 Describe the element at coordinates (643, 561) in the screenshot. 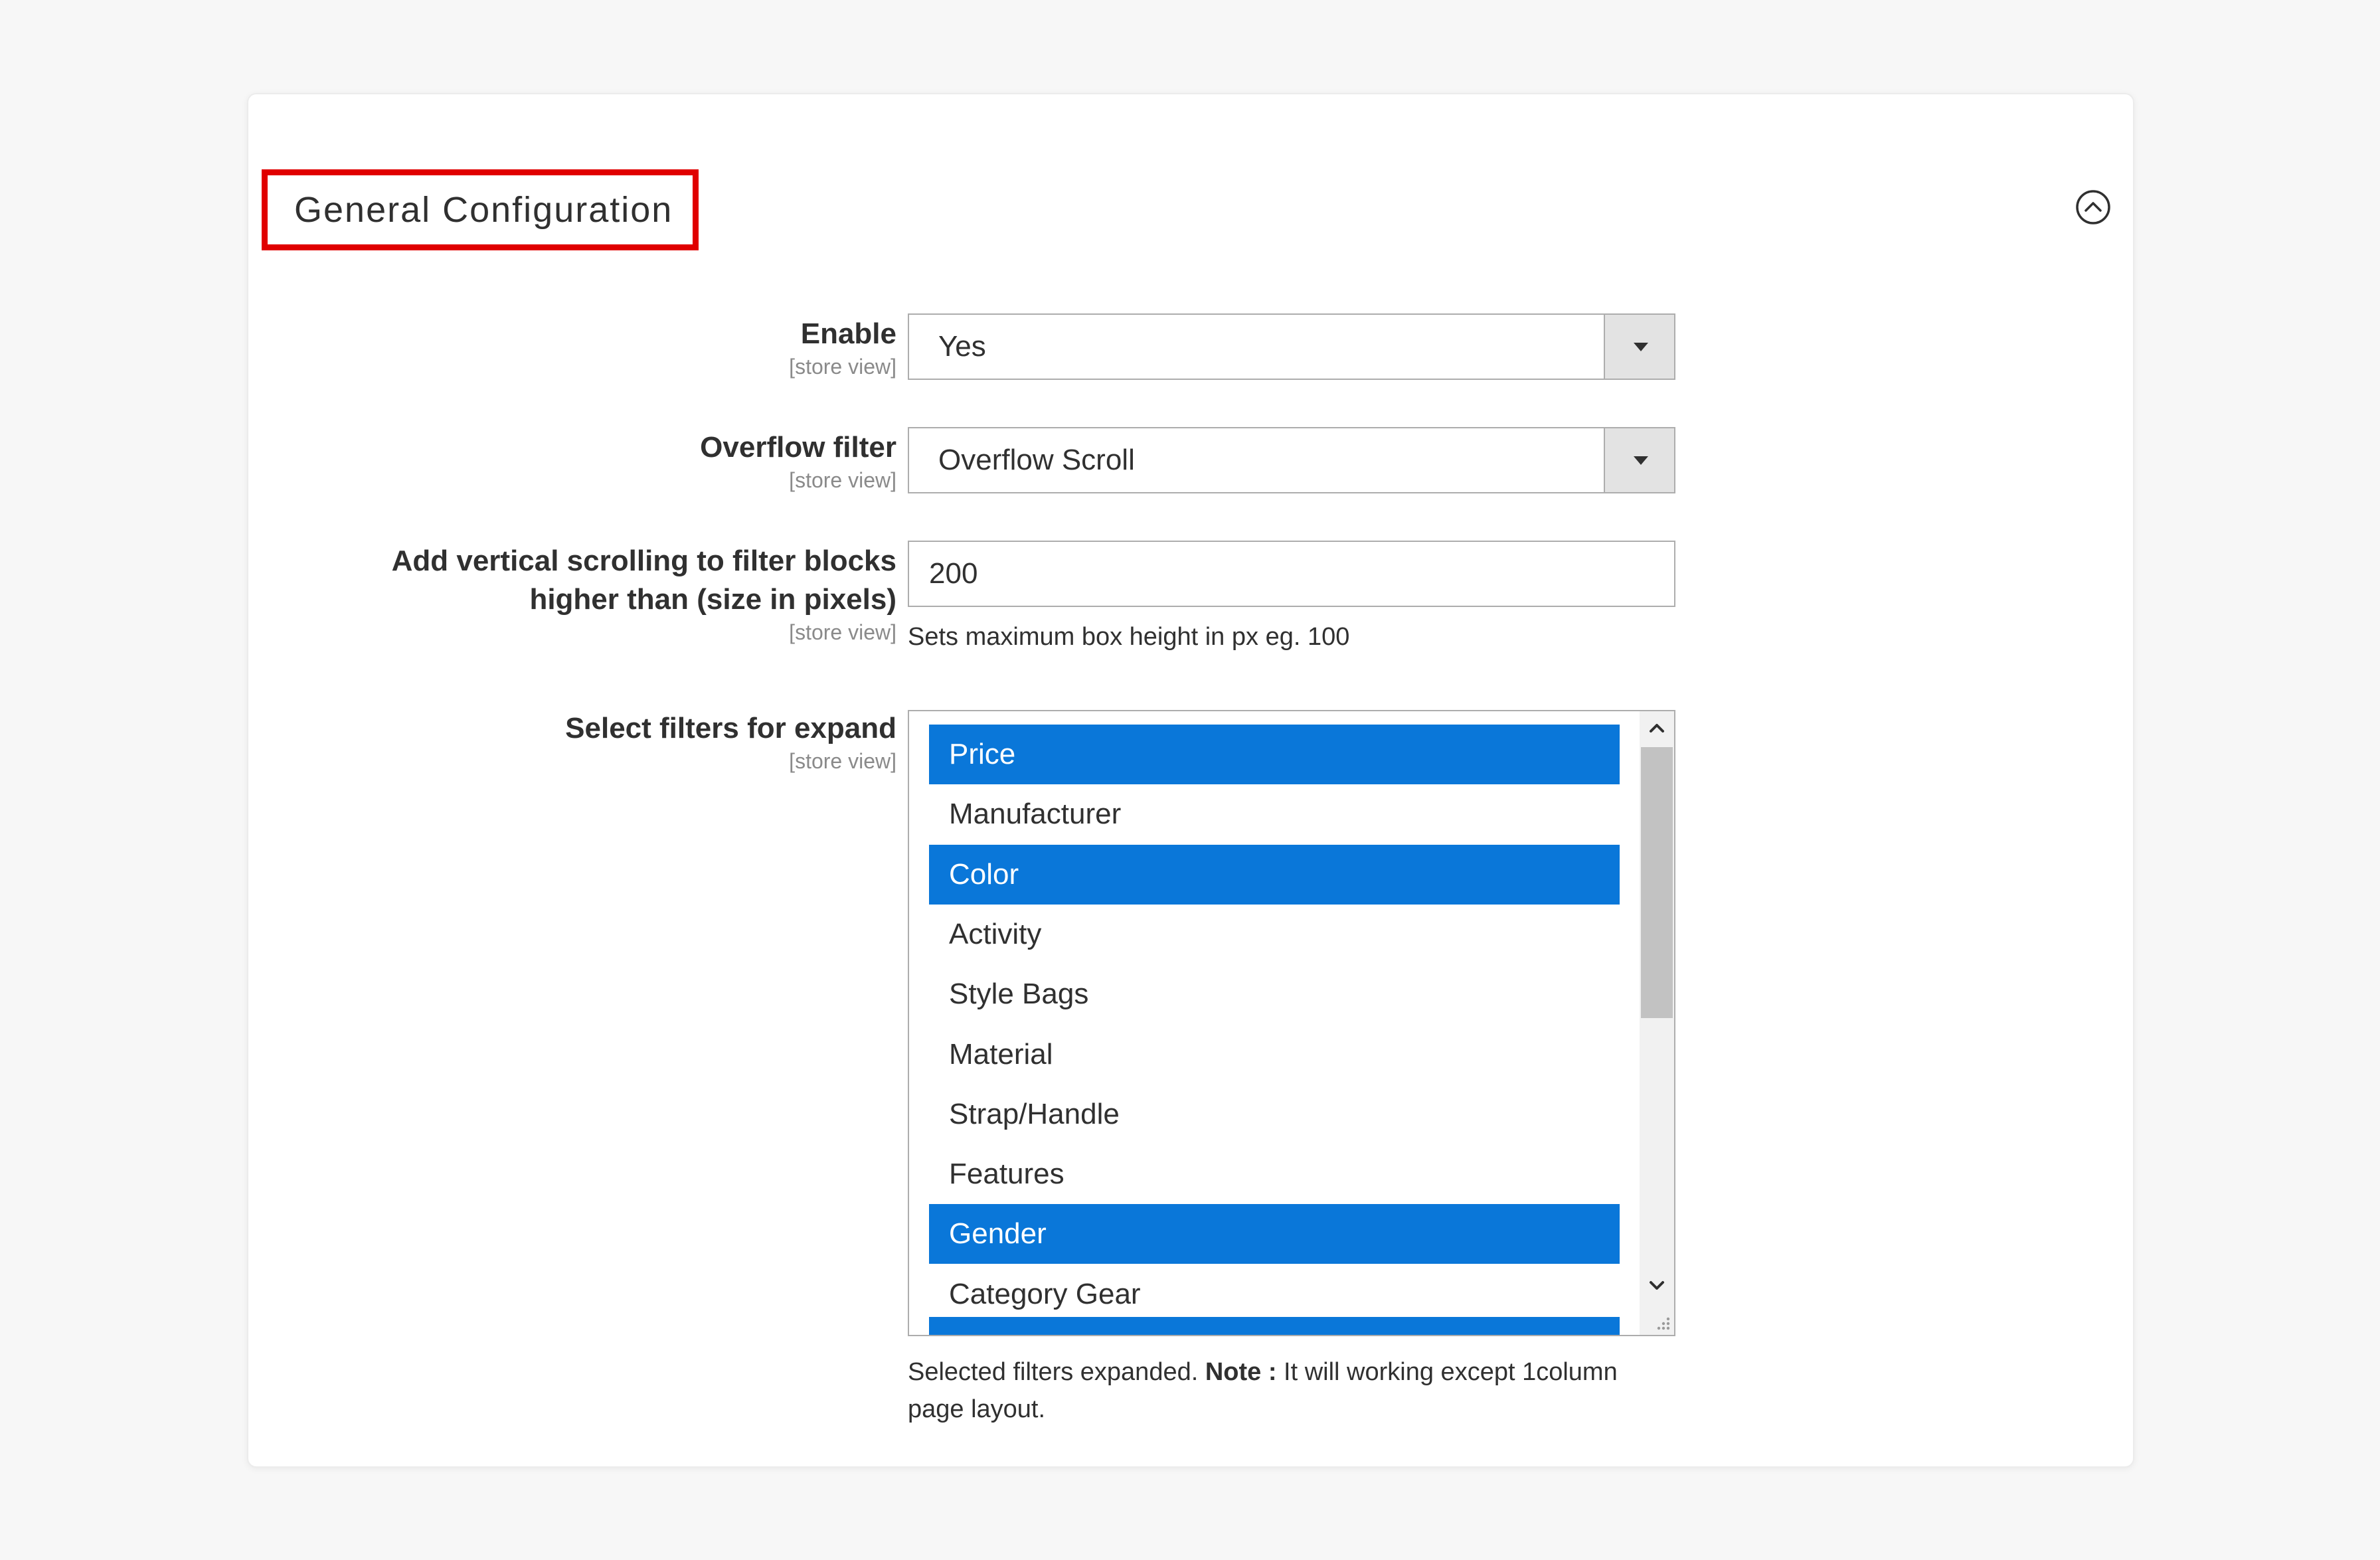

I see `scroll-height-label-line1: Add vertical scrolling to filter blocks` at that location.